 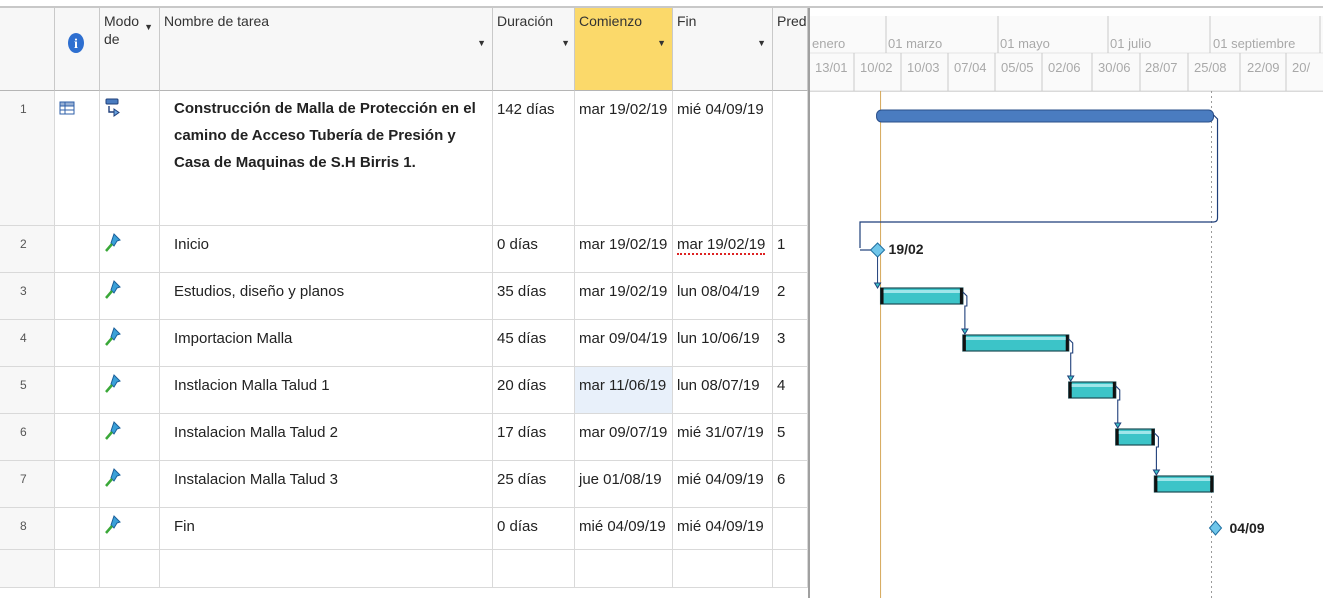 I want to click on cell-id: 1, so click(x=27, y=158).